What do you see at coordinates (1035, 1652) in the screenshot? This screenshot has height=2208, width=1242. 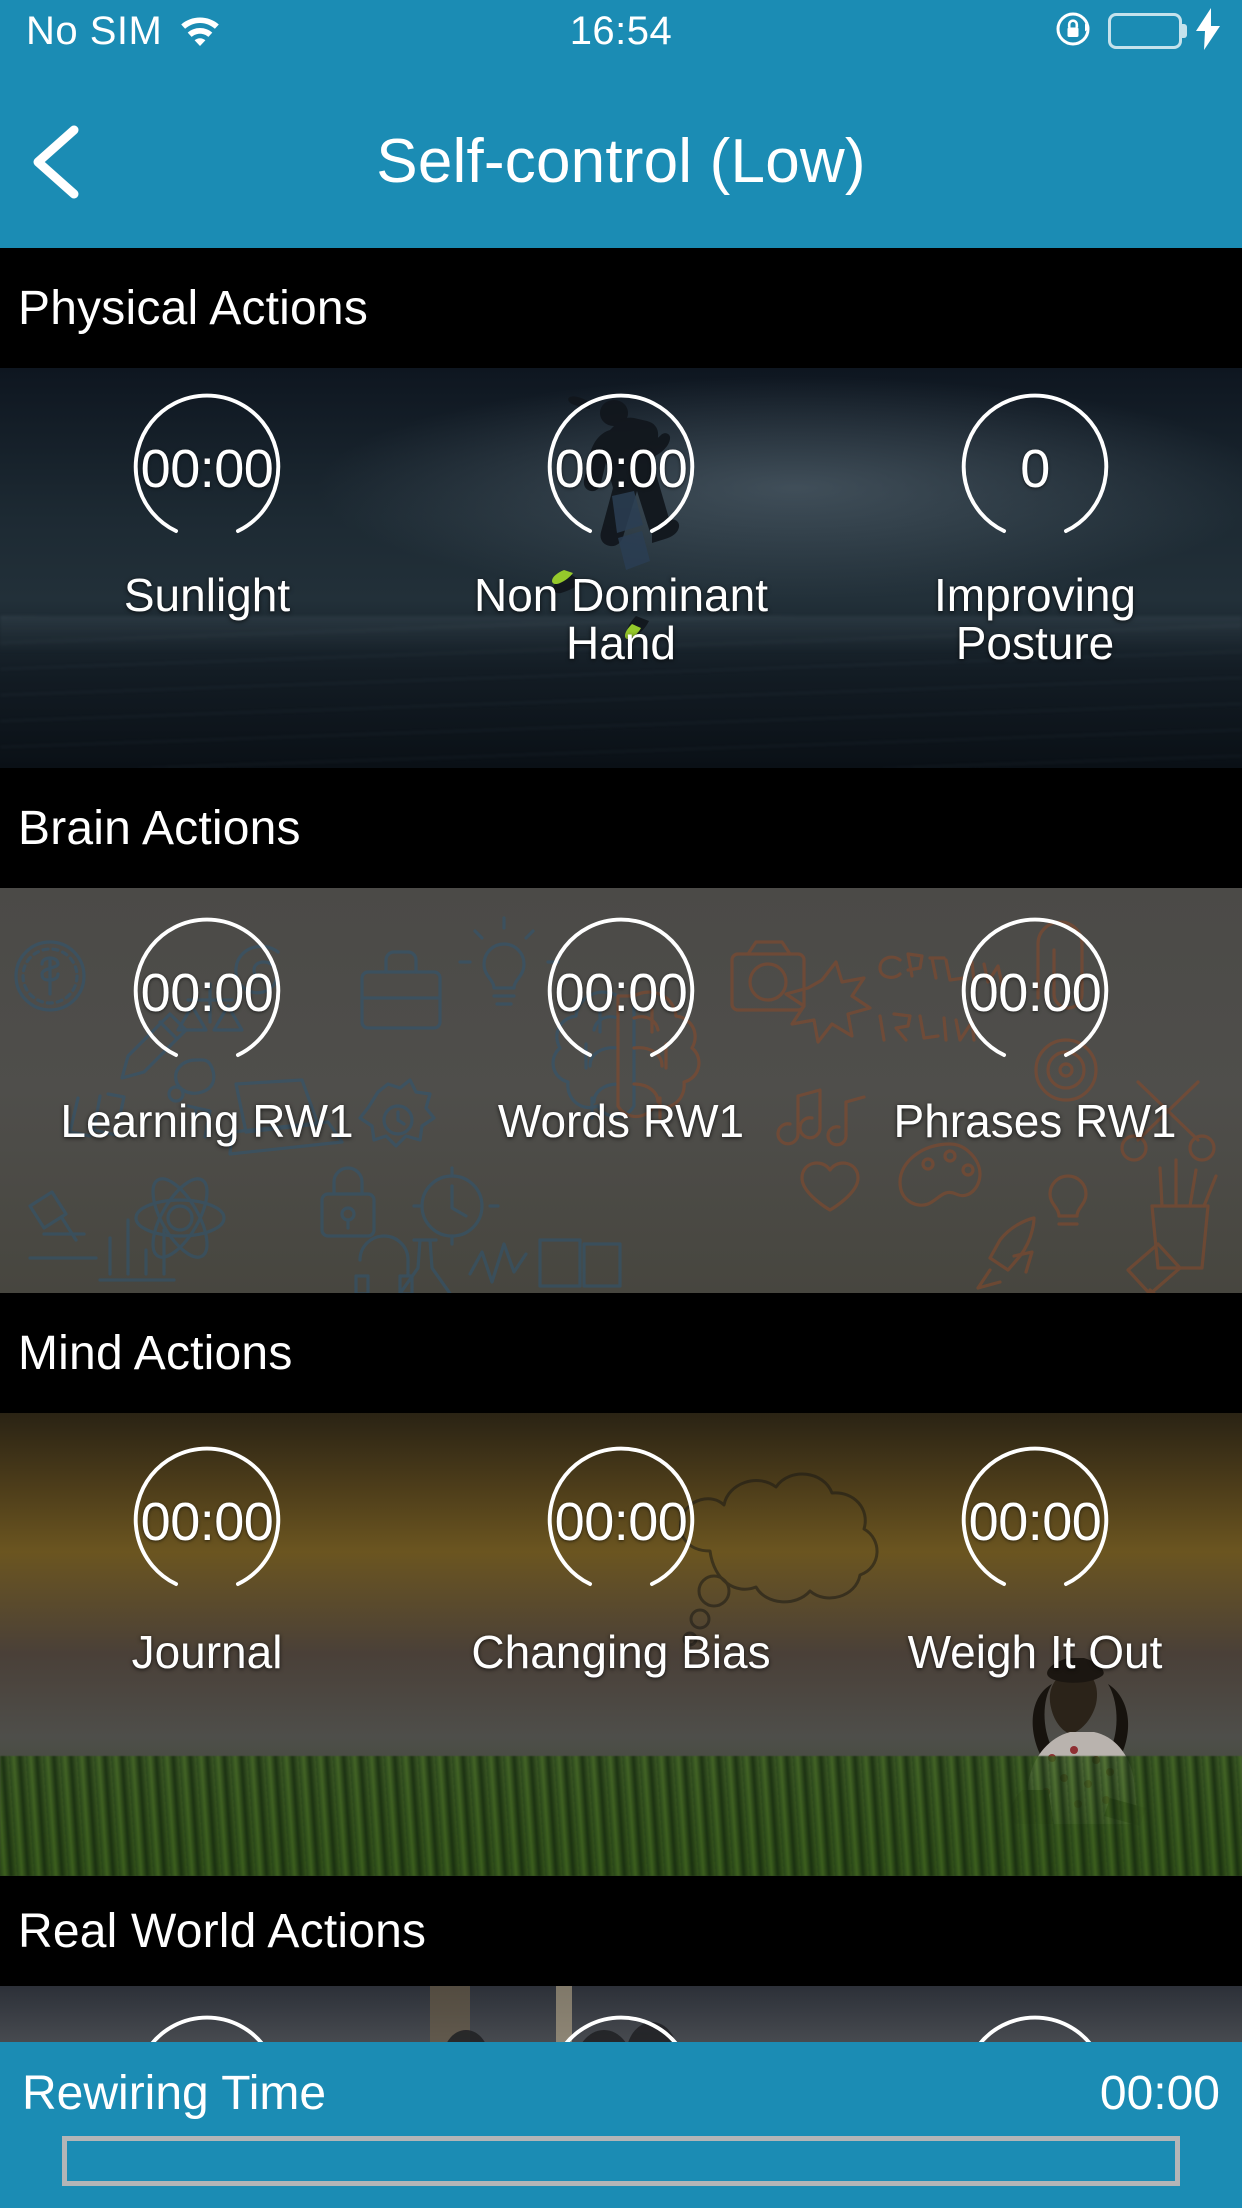 I see `action-label: Weigh It Out` at bounding box center [1035, 1652].